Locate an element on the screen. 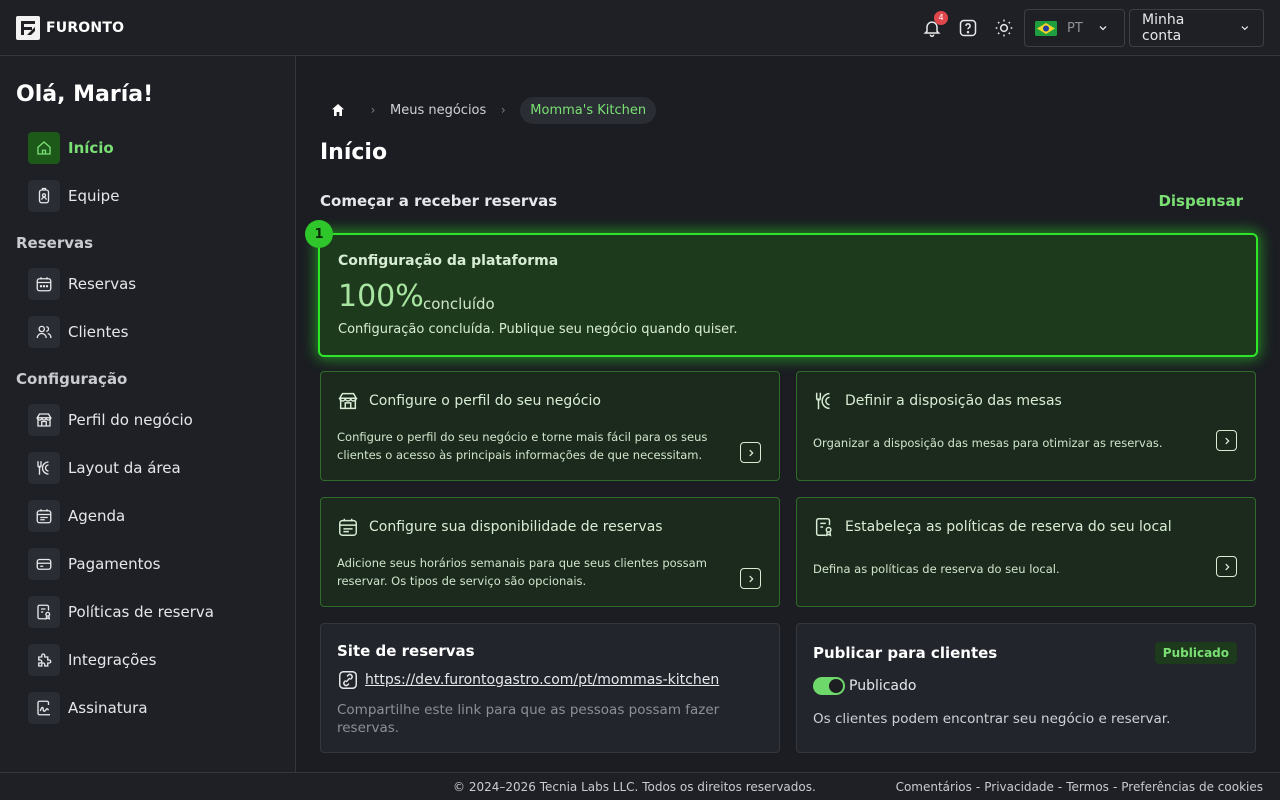  home-icon is located at coordinates (338, 110).